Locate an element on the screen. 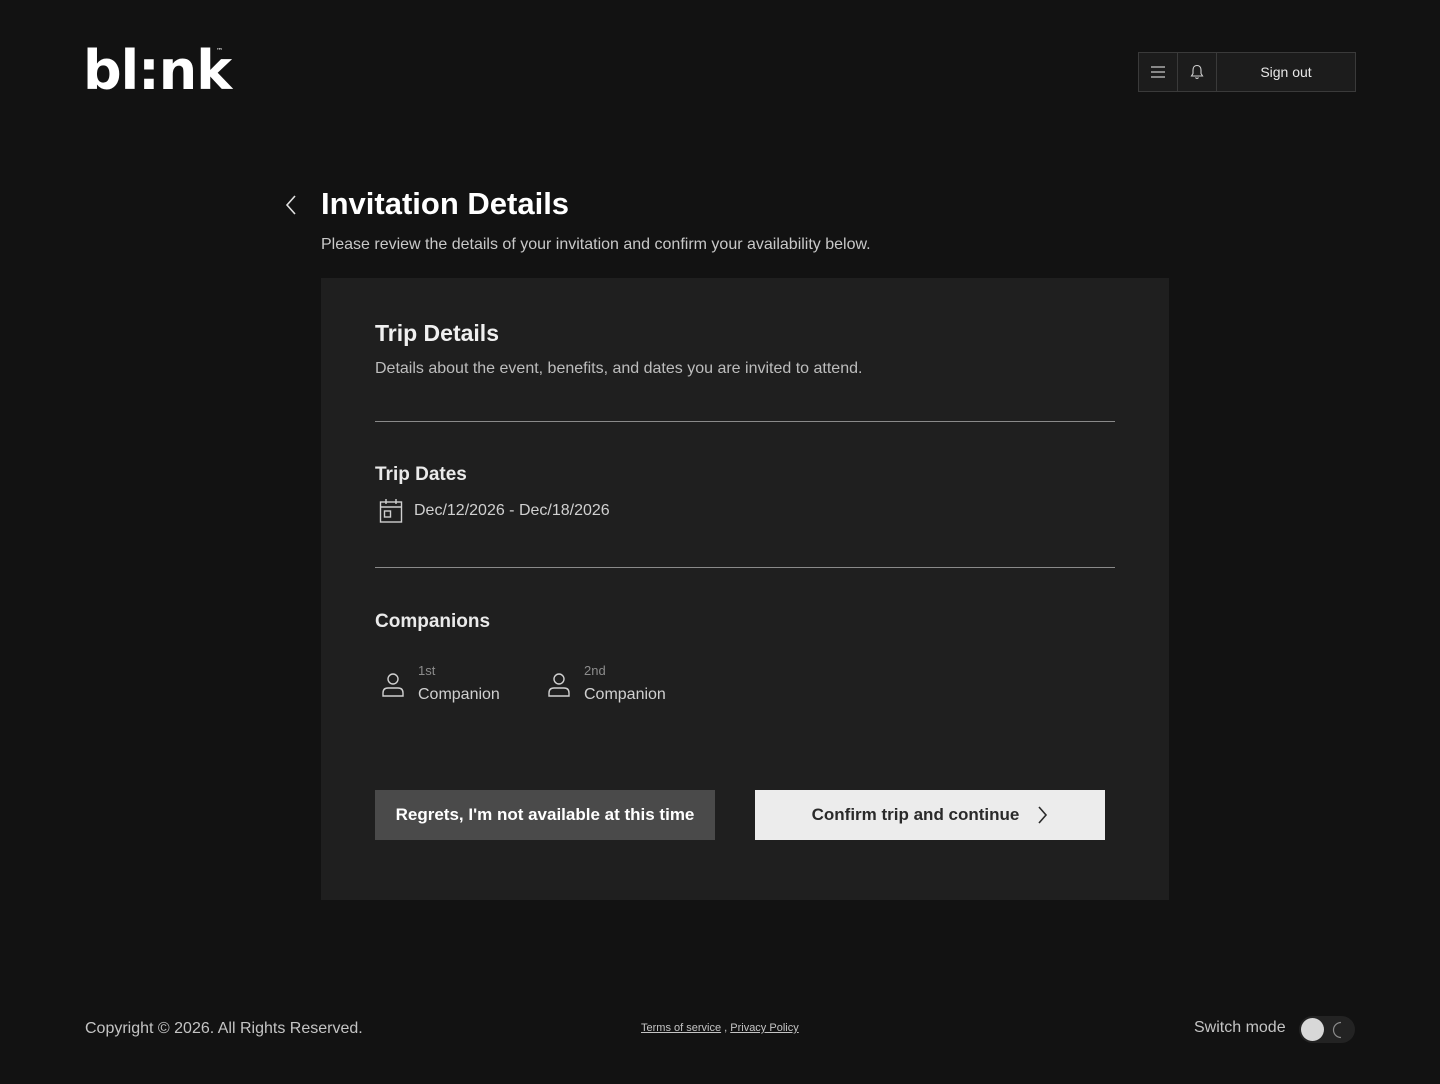 The width and height of the screenshot is (1440, 1084). menu-button is located at coordinates (1158, 72).